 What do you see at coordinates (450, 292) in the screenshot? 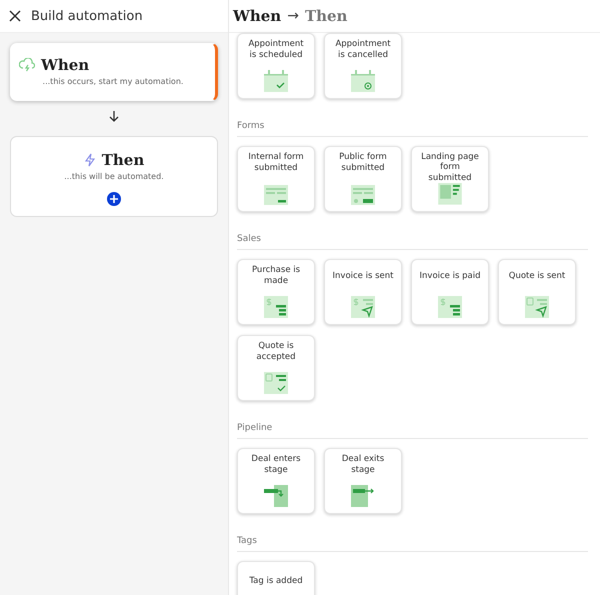
I see `trigger-card: Invoice is paid` at bounding box center [450, 292].